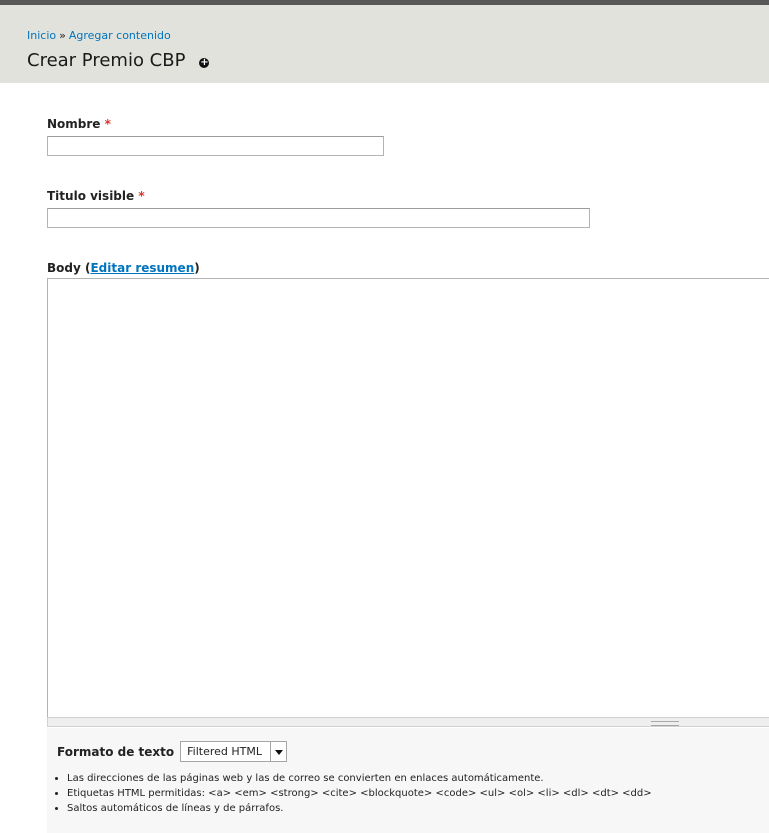 The width and height of the screenshot is (769, 833). Describe the element at coordinates (278, 751) in the screenshot. I see `dropdown-arrow-icon` at that location.